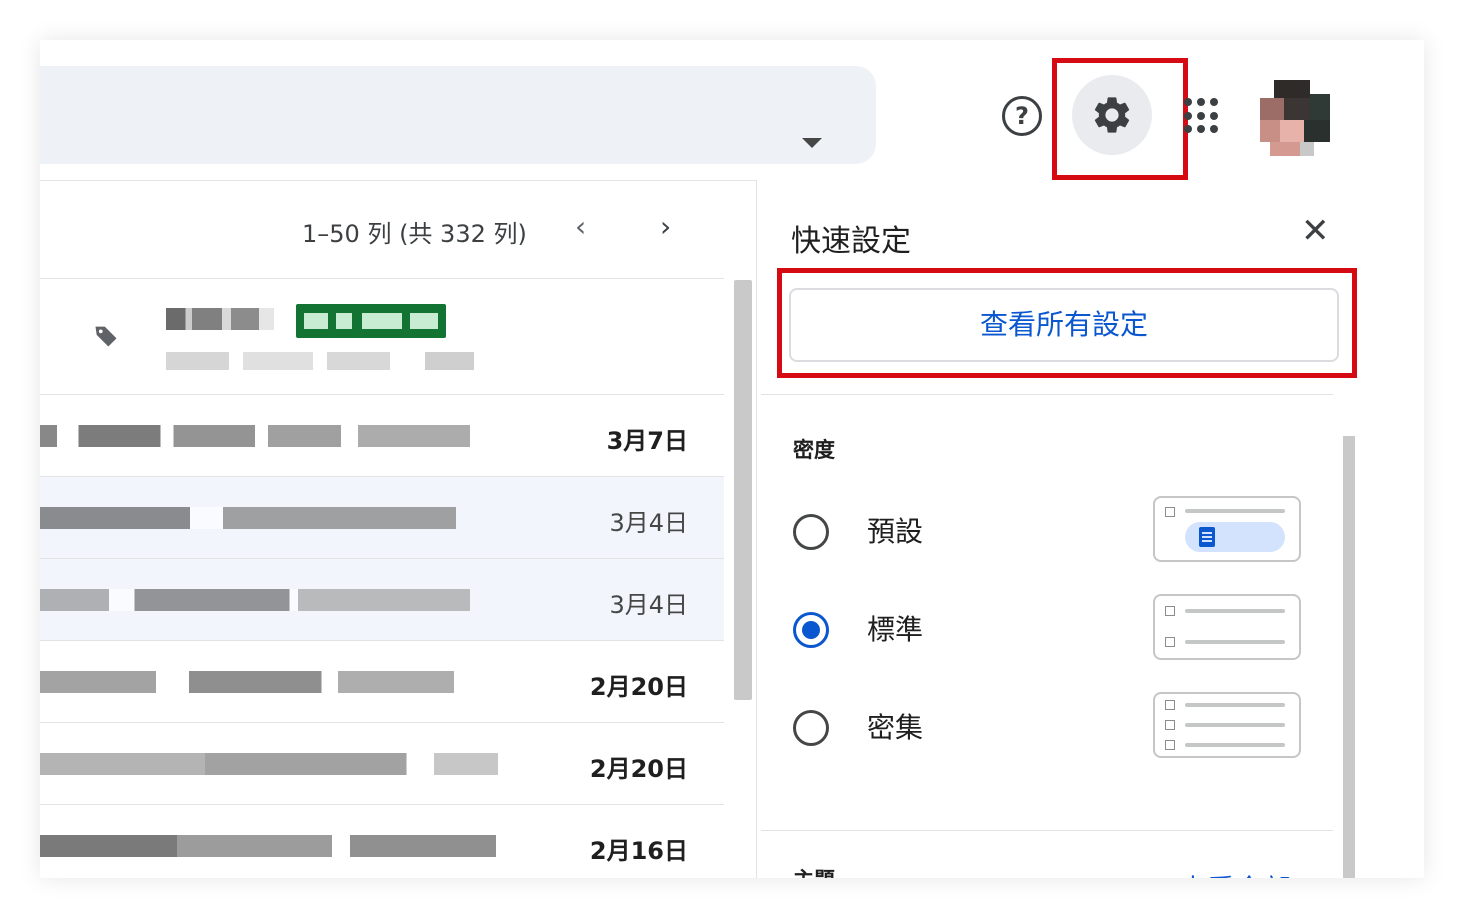 This screenshot has width=1464, height=918. What do you see at coordinates (1207, 537) in the screenshot?
I see `document-icon` at bounding box center [1207, 537].